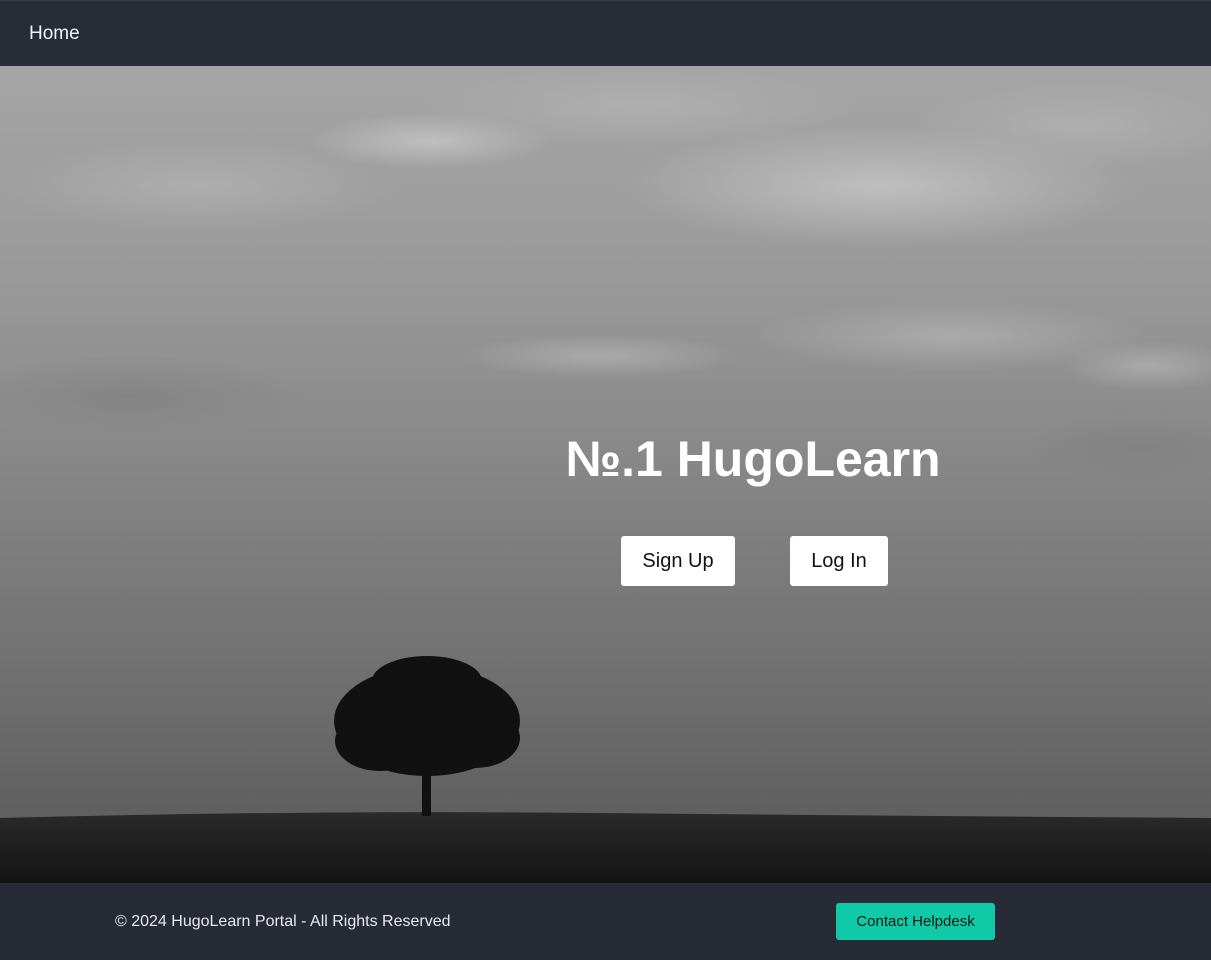 The height and width of the screenshot is (960, 1211). I want to click on contact-helpdesk-button: Contact Helpdesk, so click(915, 921).